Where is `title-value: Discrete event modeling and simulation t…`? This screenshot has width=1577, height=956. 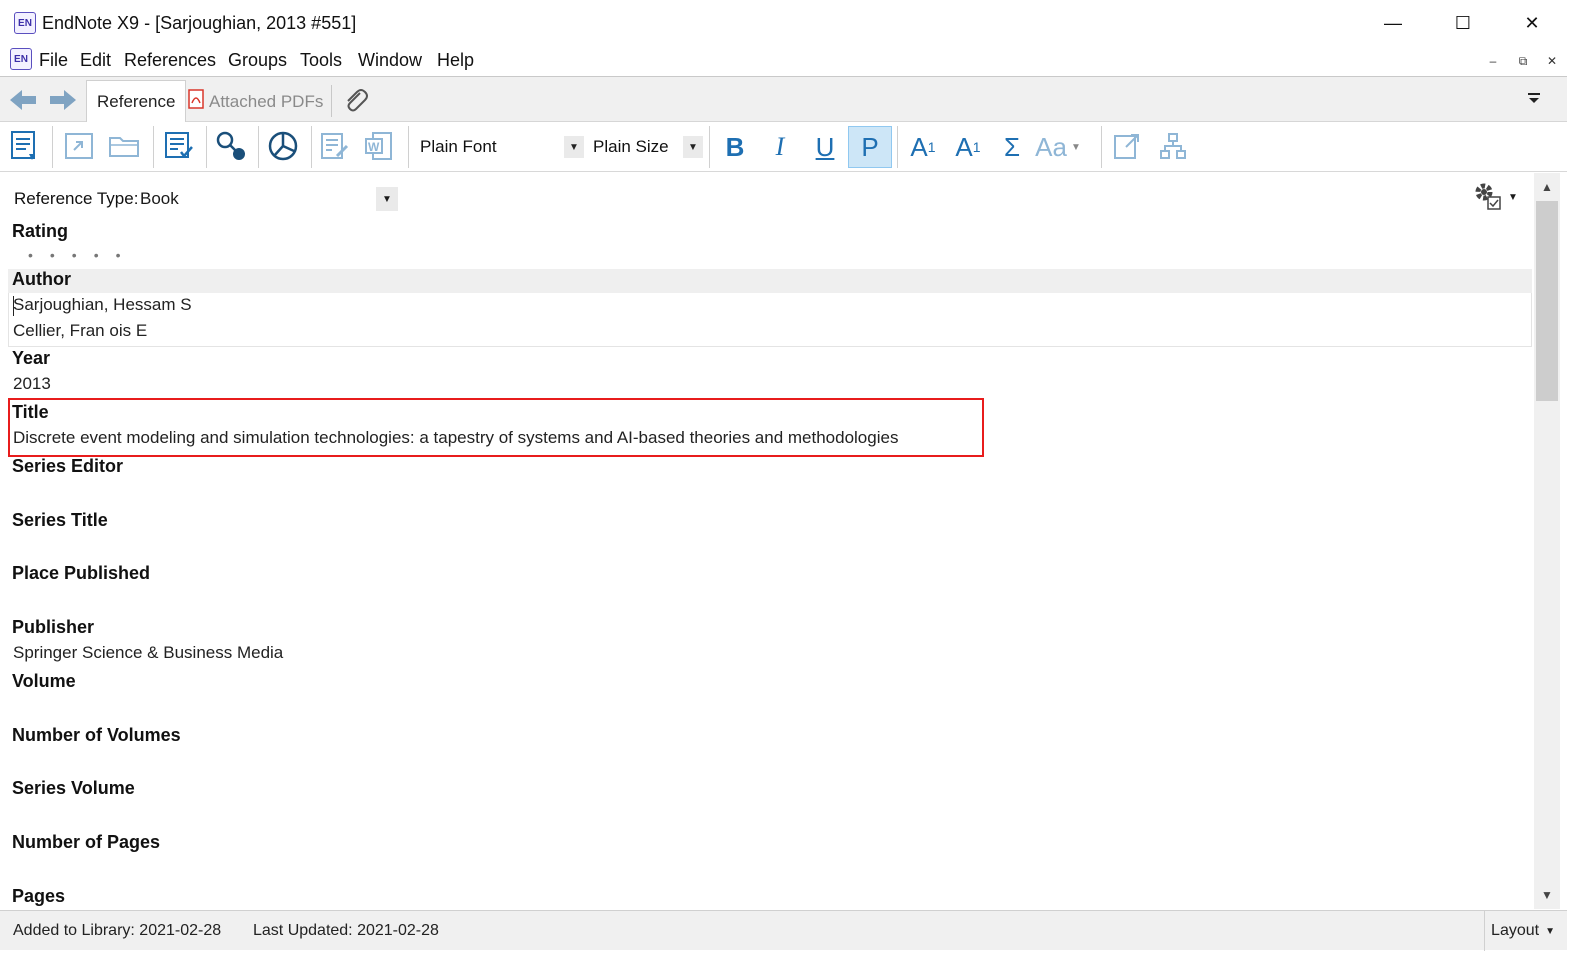
title-value: Discrete event modeling and simulation t… is located at coordinates (455, 438).